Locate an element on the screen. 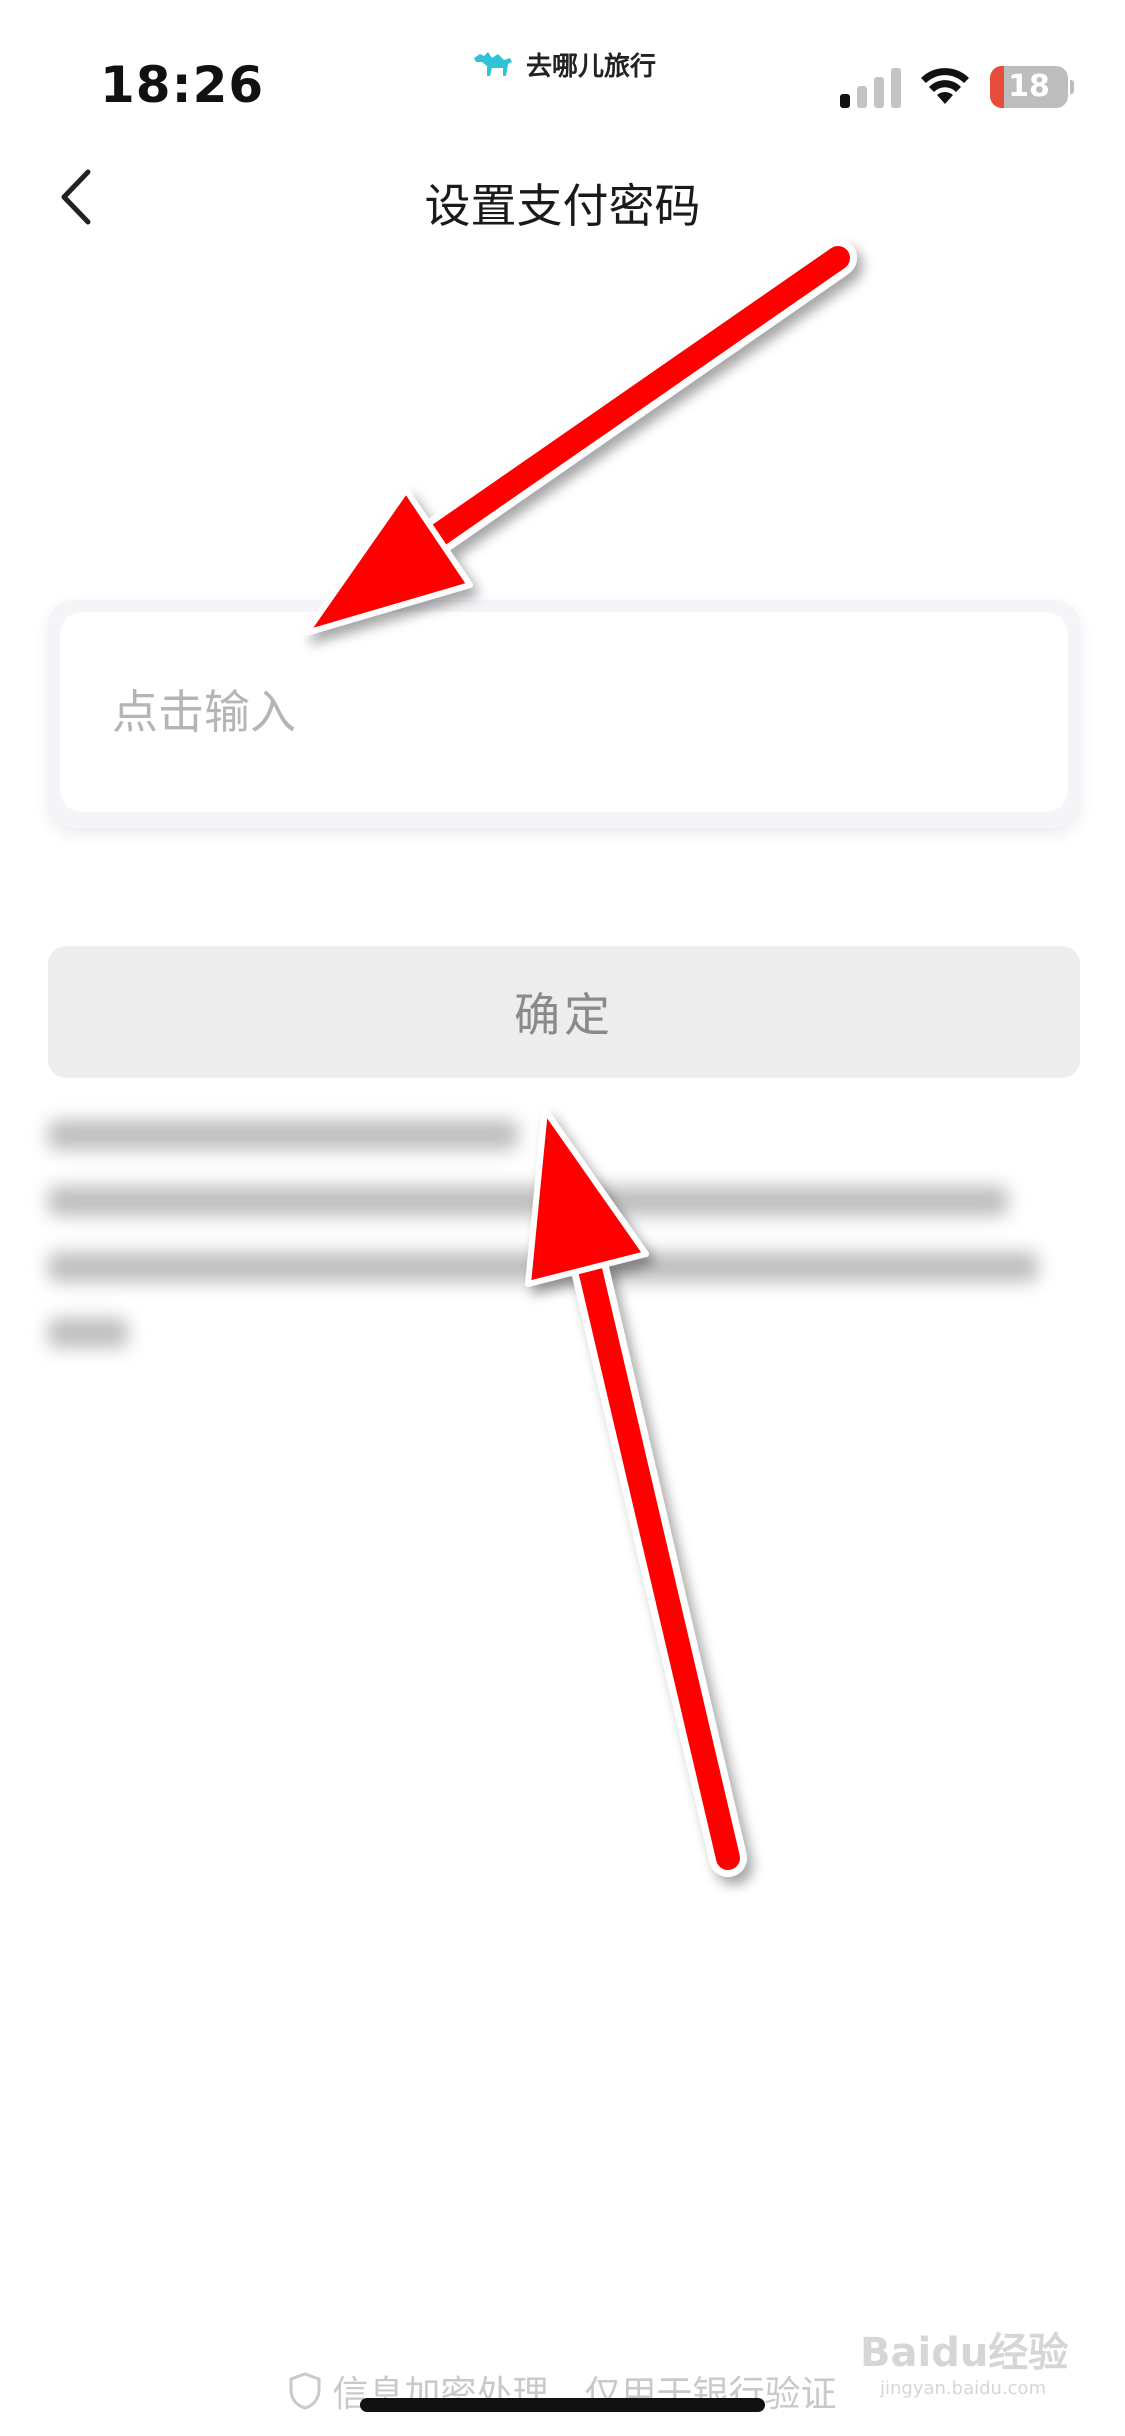 The width and height of the screenshot is (1125, 2436). watermark-url: jingyan.baidu.com is located at coordinates (963, 2388).